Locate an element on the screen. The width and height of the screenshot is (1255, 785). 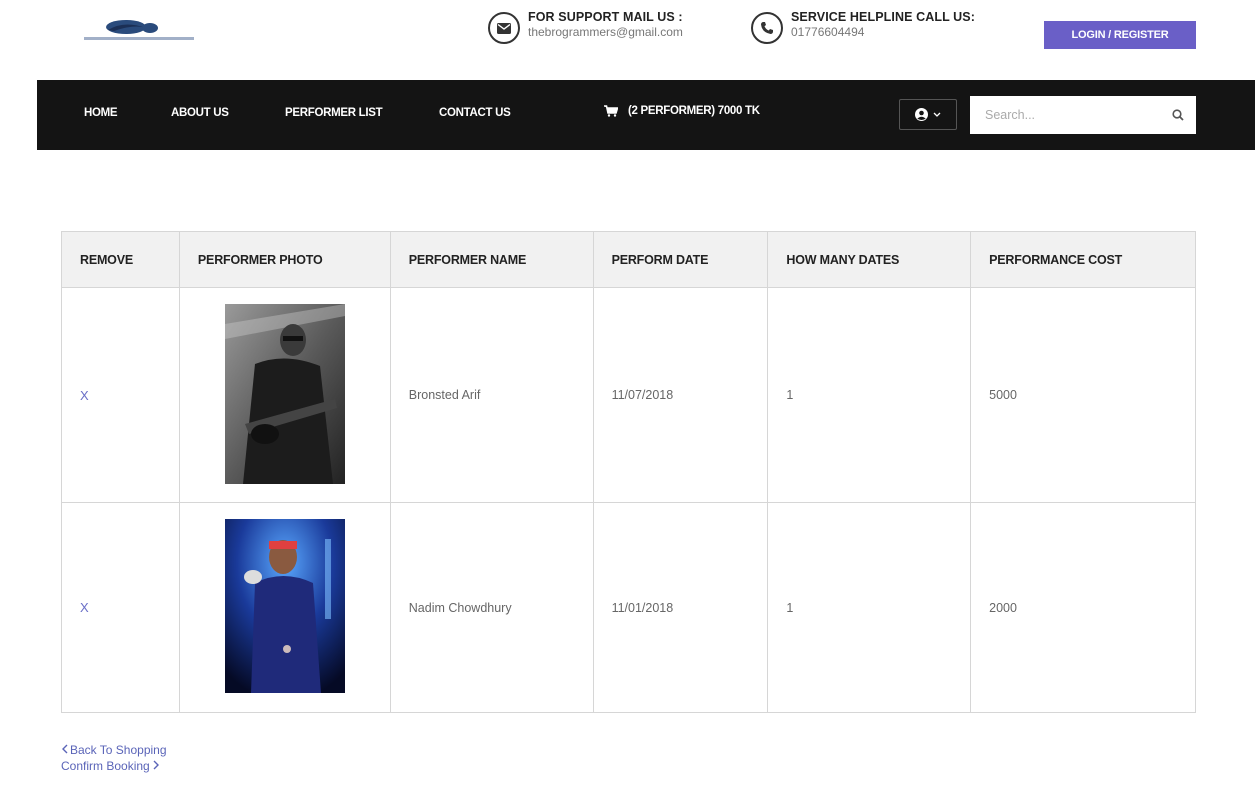
perform-date: 11/01/2018 is located at coordinates (680, 607).